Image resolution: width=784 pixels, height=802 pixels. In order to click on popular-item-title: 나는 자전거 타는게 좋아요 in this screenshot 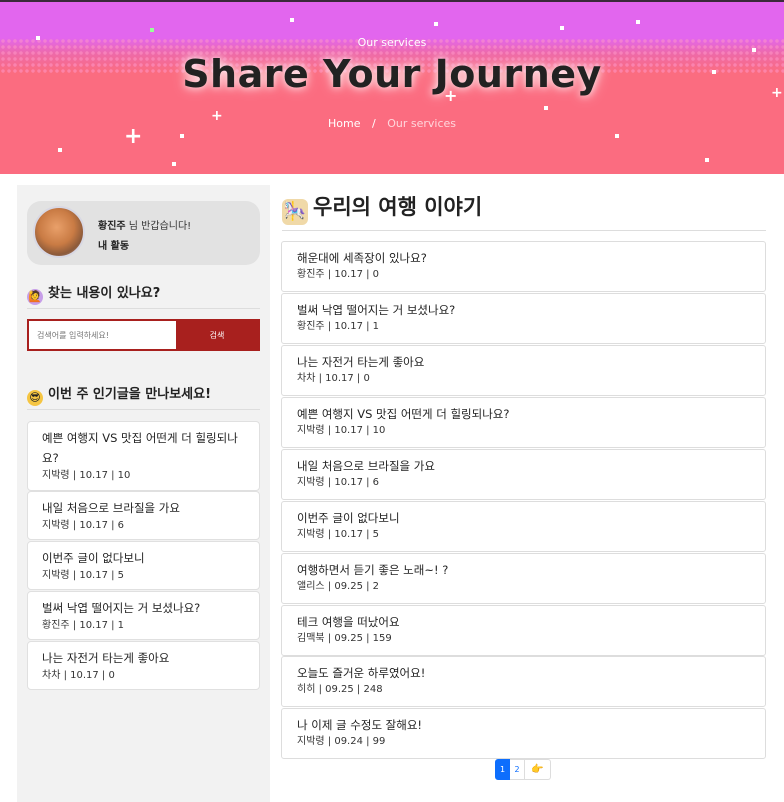, I will do `click(106, 658)`.